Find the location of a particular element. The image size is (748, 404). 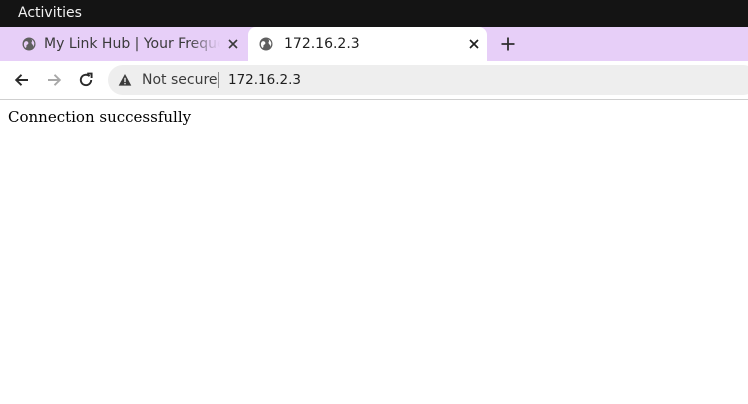

warning-icon is located at coordinates (125, 80).